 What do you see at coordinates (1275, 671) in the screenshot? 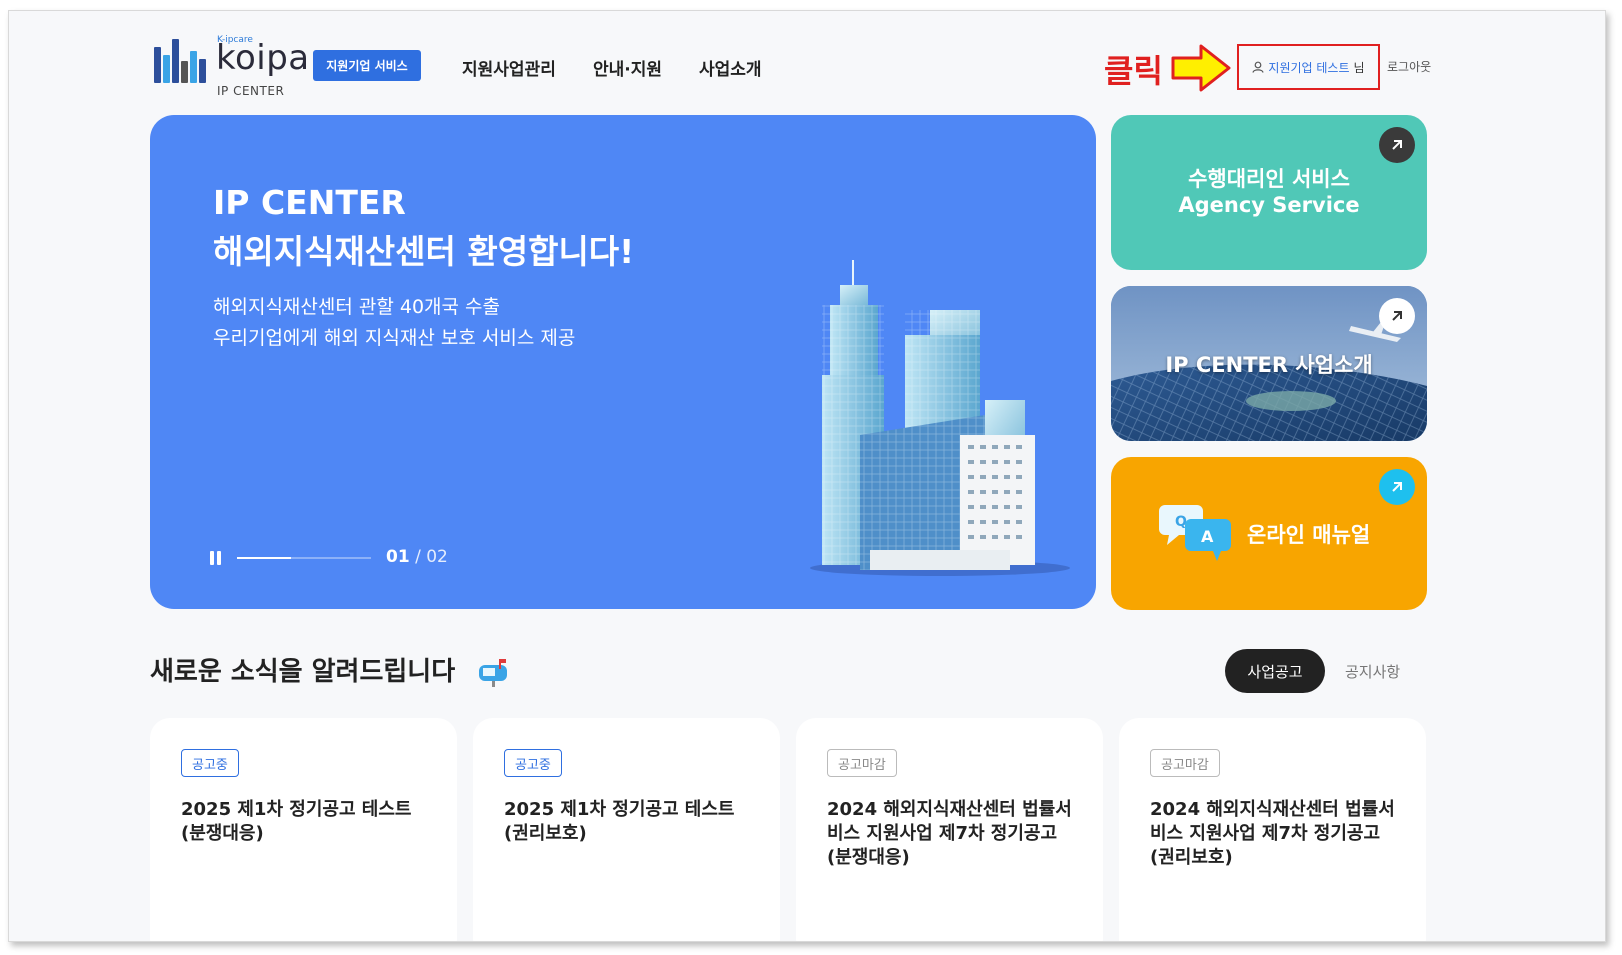
I see `tab-business-notice: 사업공고` at bounding box center [1275, 671].